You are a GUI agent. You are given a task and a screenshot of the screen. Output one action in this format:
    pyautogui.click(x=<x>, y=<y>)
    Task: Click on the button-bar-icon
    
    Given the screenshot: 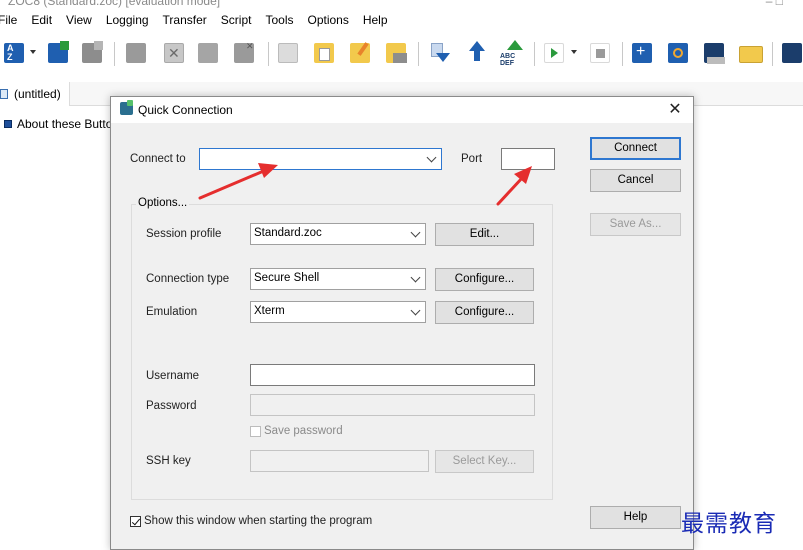 What is the action you would take?
    pyautogui.click(x=8, y=124)
    